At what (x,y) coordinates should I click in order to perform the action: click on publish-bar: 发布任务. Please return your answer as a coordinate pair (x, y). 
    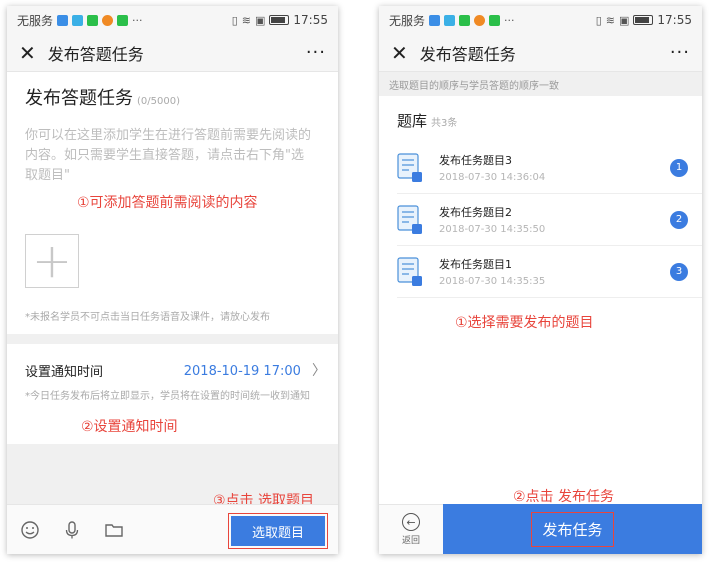
    Looking at the image, I should click on (572, 529).